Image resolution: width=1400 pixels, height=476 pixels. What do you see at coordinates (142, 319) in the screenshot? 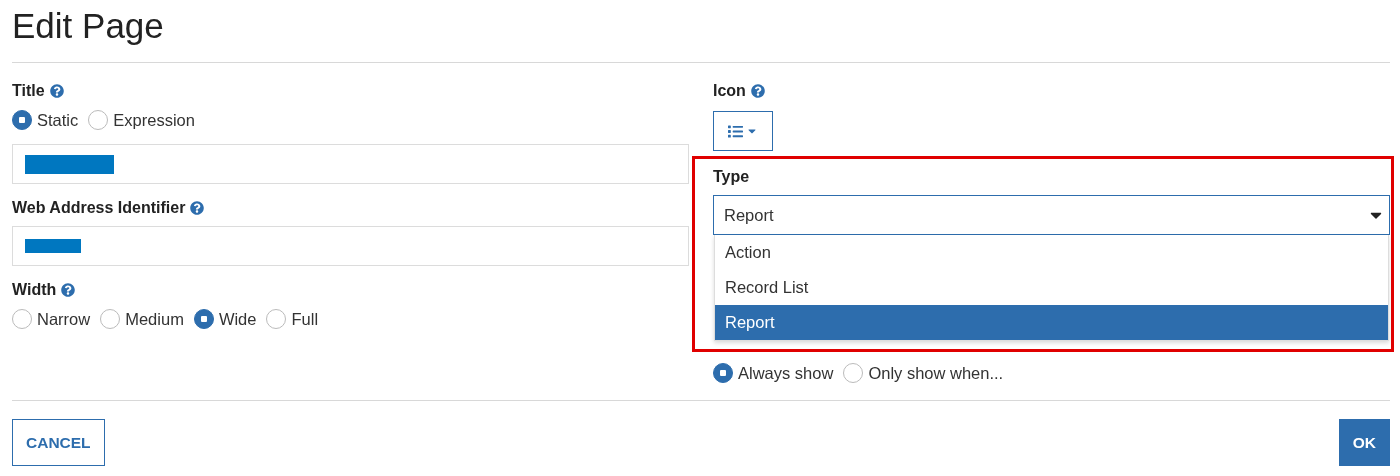
I see `radio-option: Medium` at bounding box center [142, 319].